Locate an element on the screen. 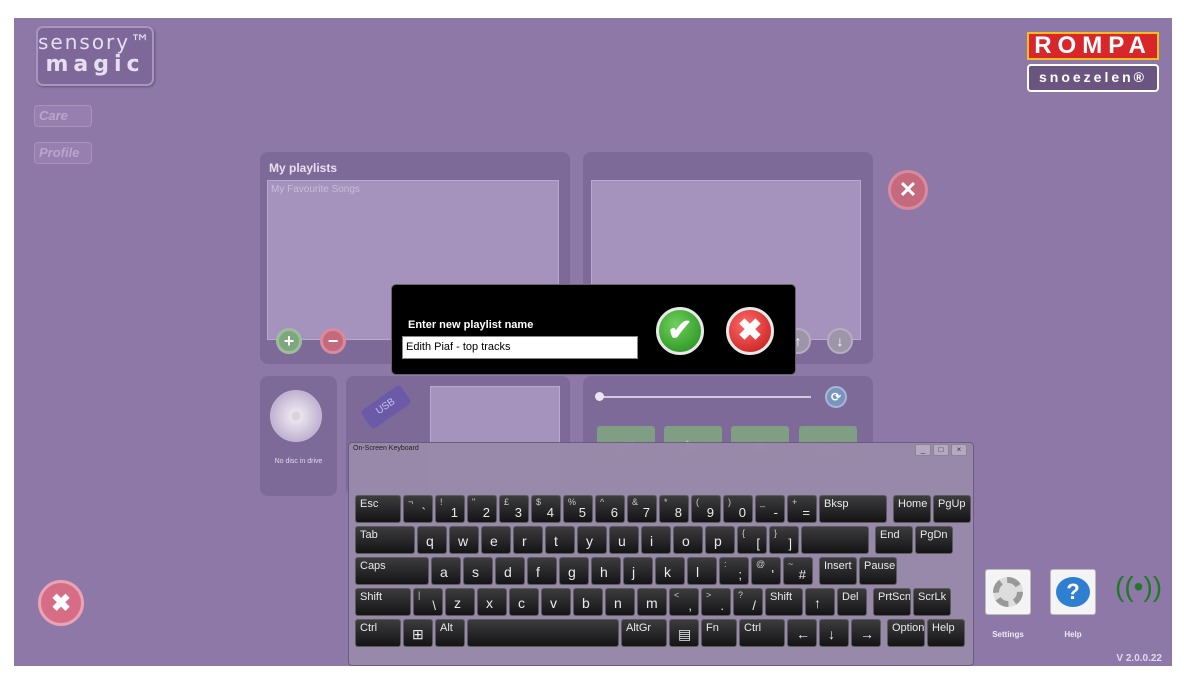  key: ) 0 is located at coordinates (738, 509).